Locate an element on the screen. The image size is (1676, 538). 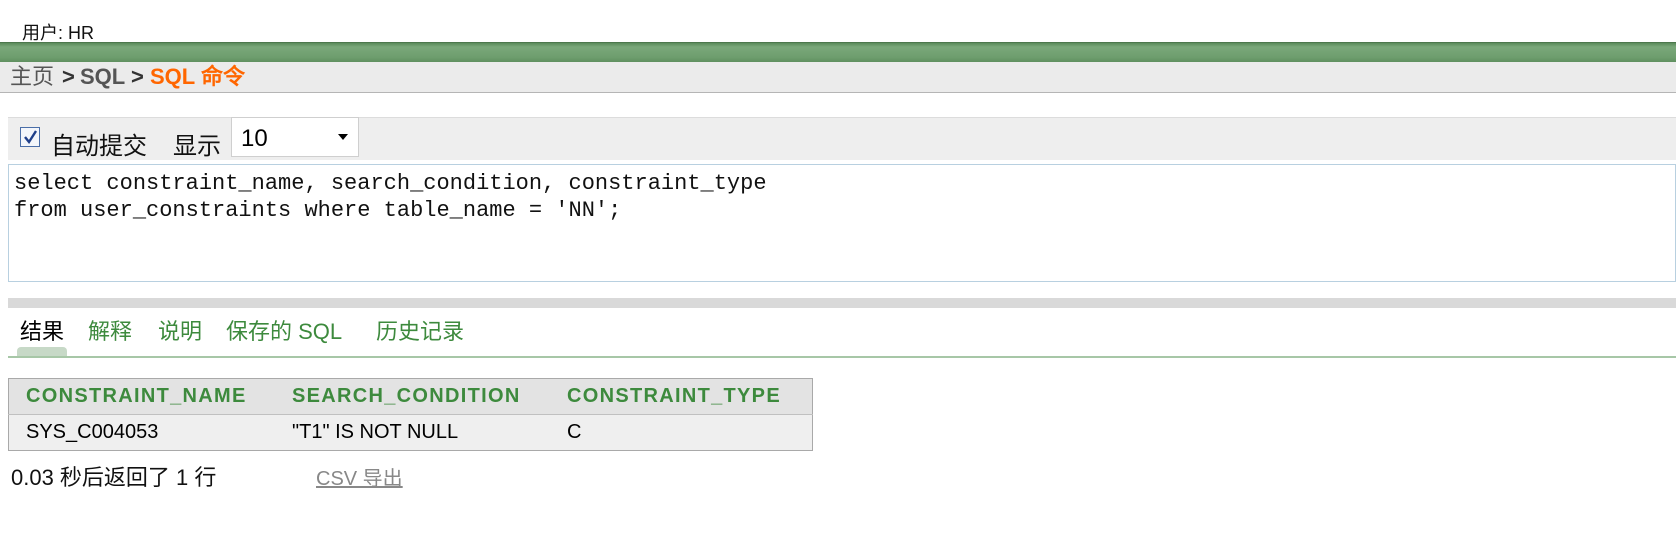
table-row: SYS_C004053 "T1" IS NOT NULL C is located at coordinates (410, 432).